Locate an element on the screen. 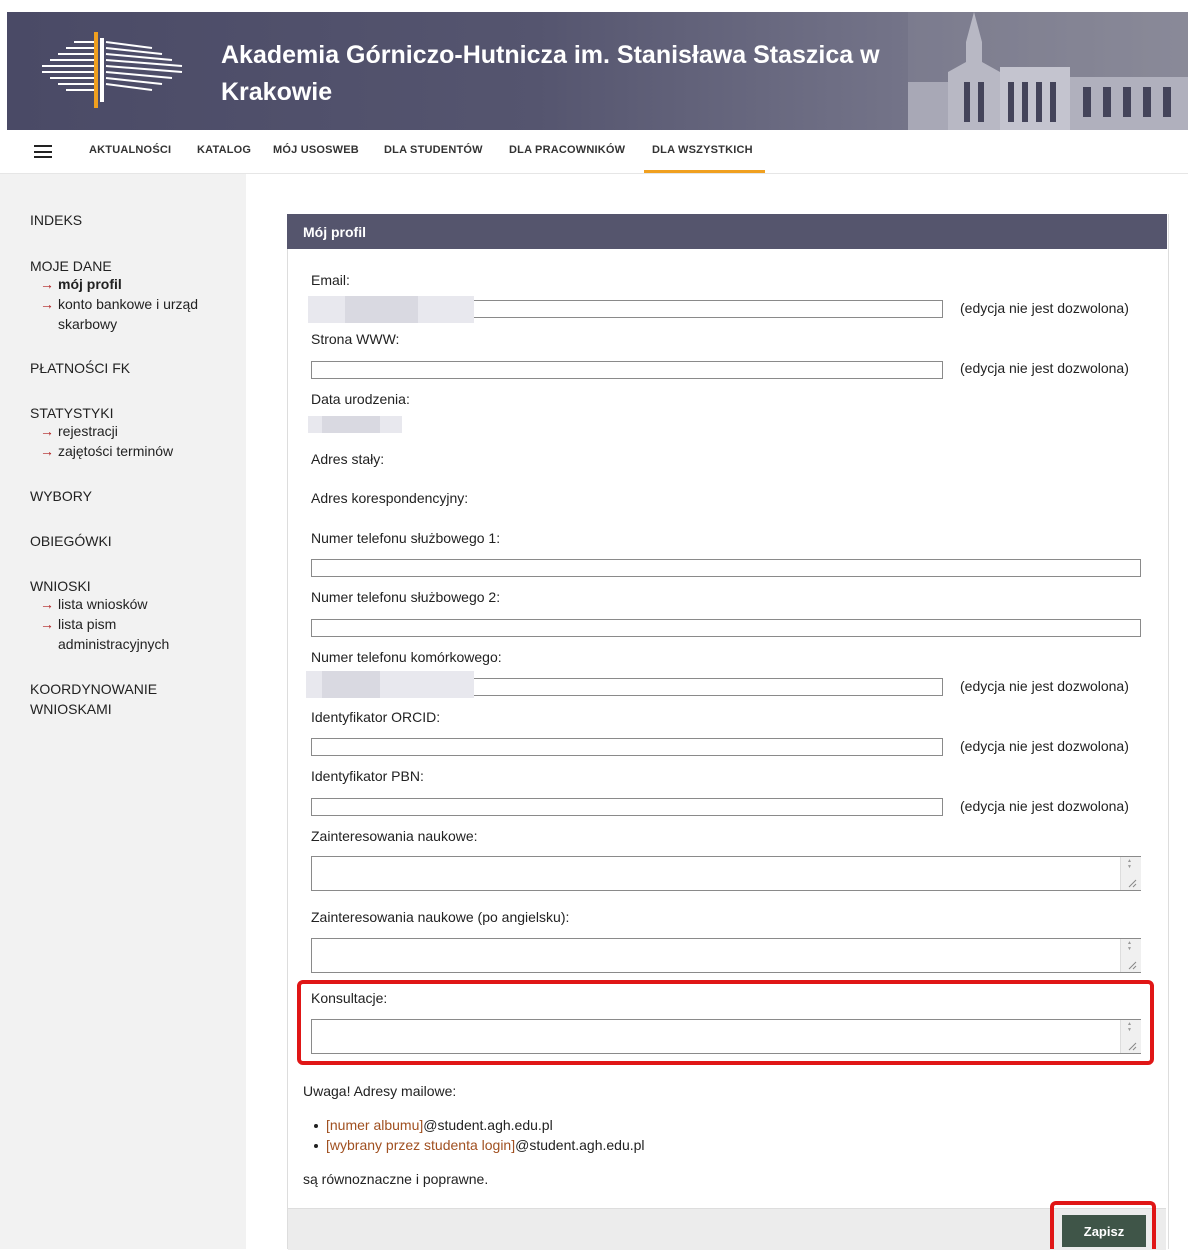 This screenshot has width=1188, height=1250. sidebar-item-moj-profil: → mój profil is located at coordinates (81, 285).